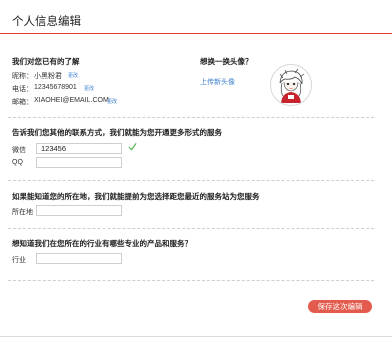  What do you see at coordinates (217, 82) in the screenshot?
I see `upload-avatar-link: 上传新头像` at bounding box center [217, 82].